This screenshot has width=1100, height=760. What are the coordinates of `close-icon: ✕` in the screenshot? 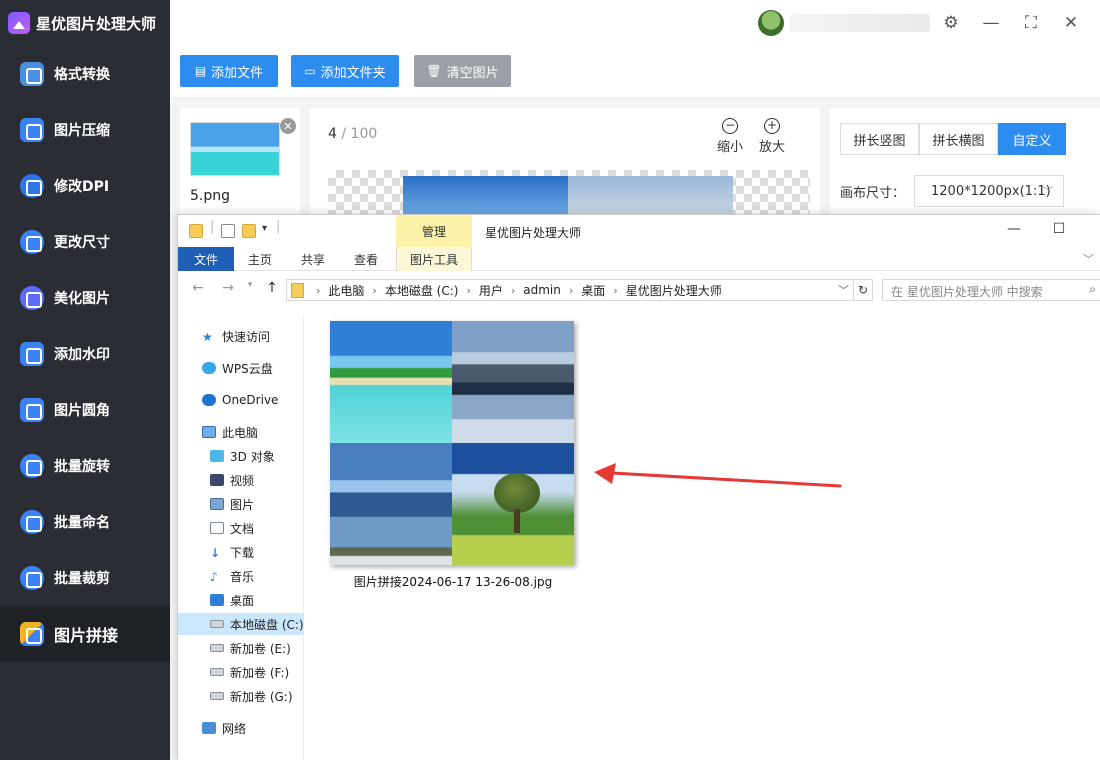 It's located at (1071, 23).